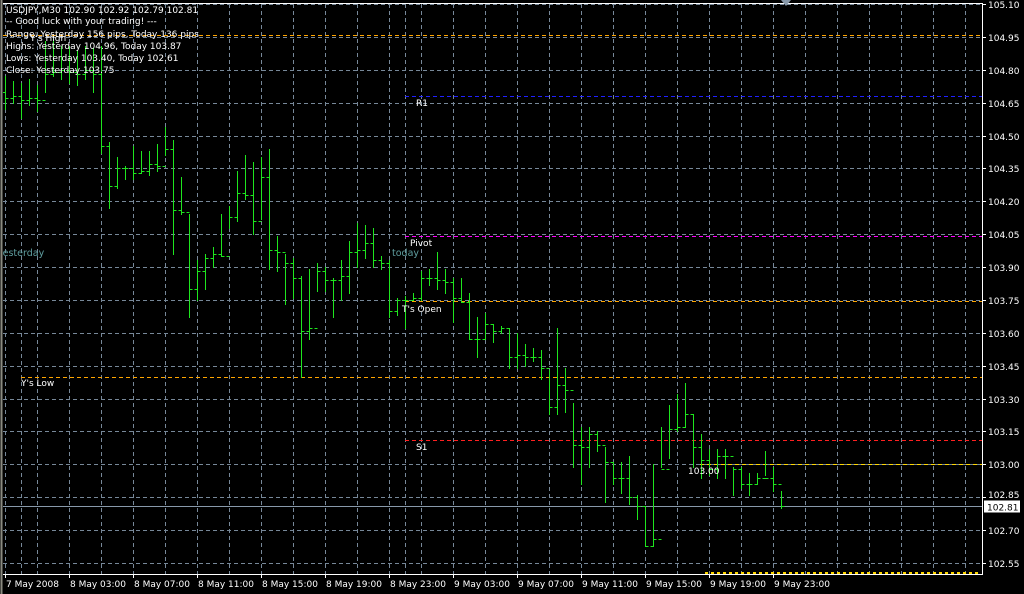  Describe the element at coordinates (22, 253) in the screenshot. I see `yesterday-label: yesterday` at that location.